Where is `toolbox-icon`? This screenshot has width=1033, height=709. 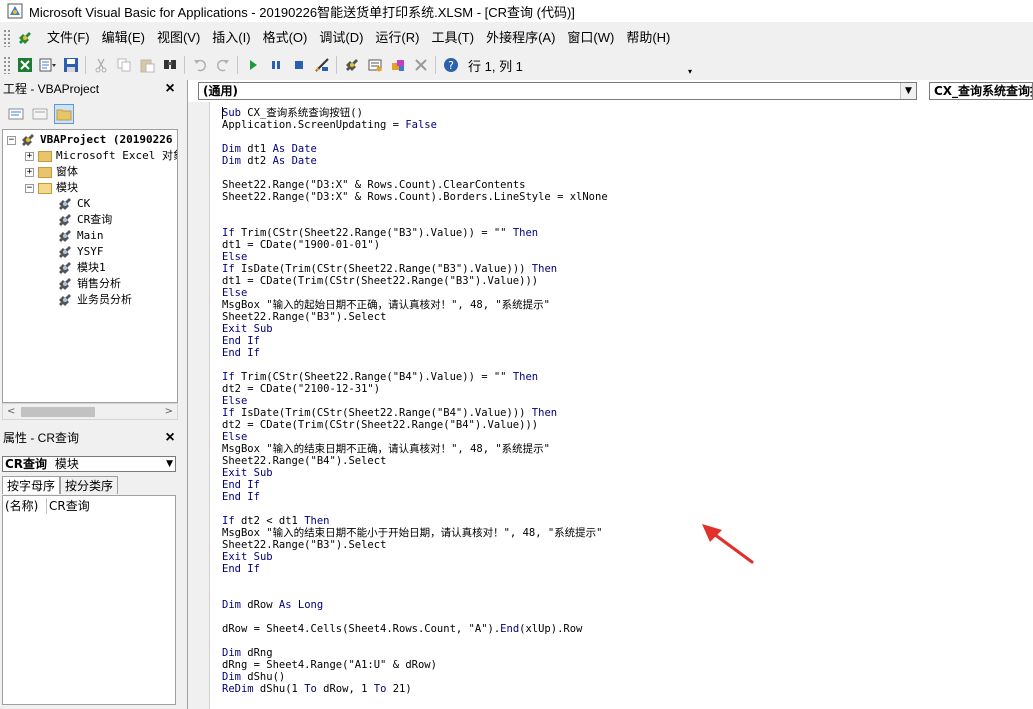
toolbox-icon is located at coordinates (420, 65).